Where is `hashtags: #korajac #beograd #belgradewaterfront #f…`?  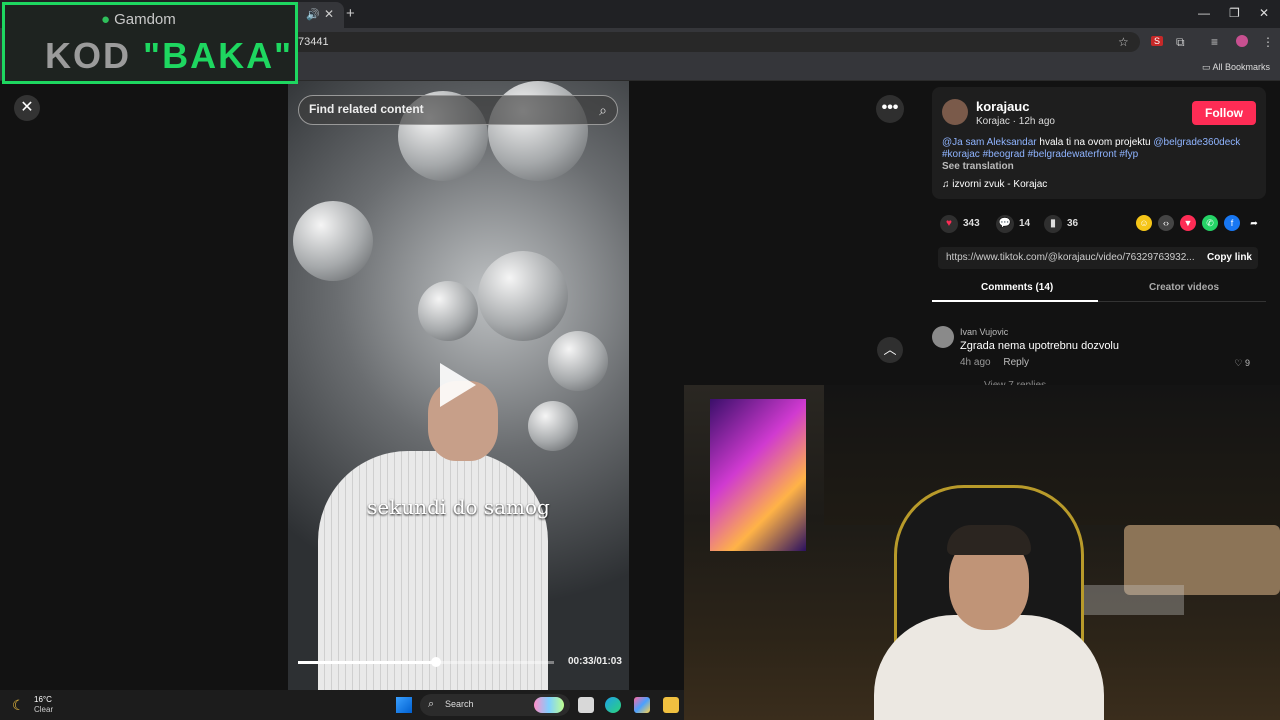
hashtags: #korajac #beograd #belgradewaterfront #f… is located at coordinates (1040, 154).